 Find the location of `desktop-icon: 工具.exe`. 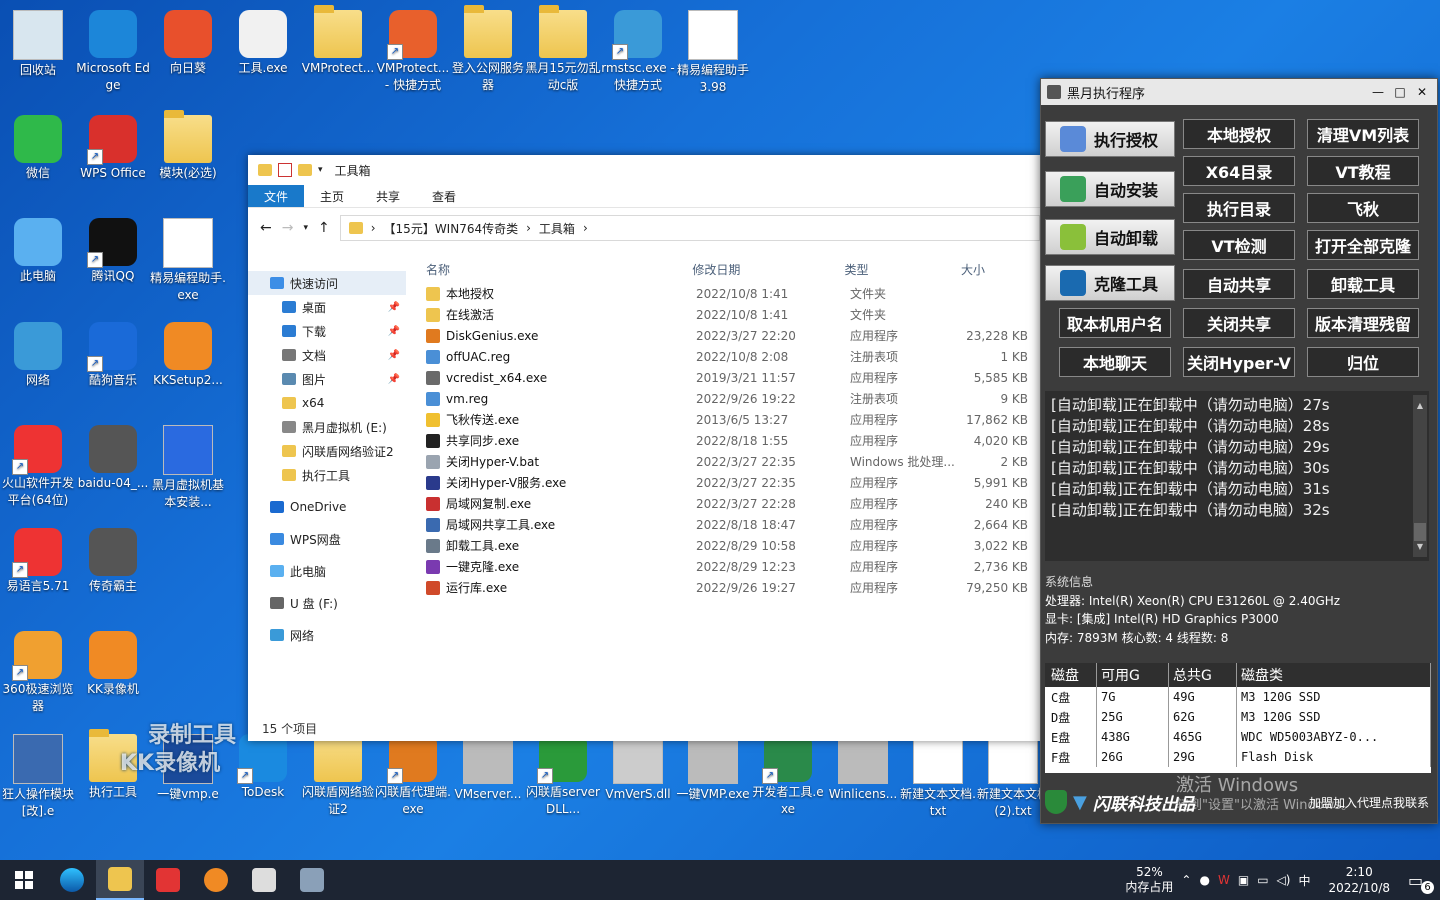

desktop-icon: 工具.exe is located at coordinates (263, 41).